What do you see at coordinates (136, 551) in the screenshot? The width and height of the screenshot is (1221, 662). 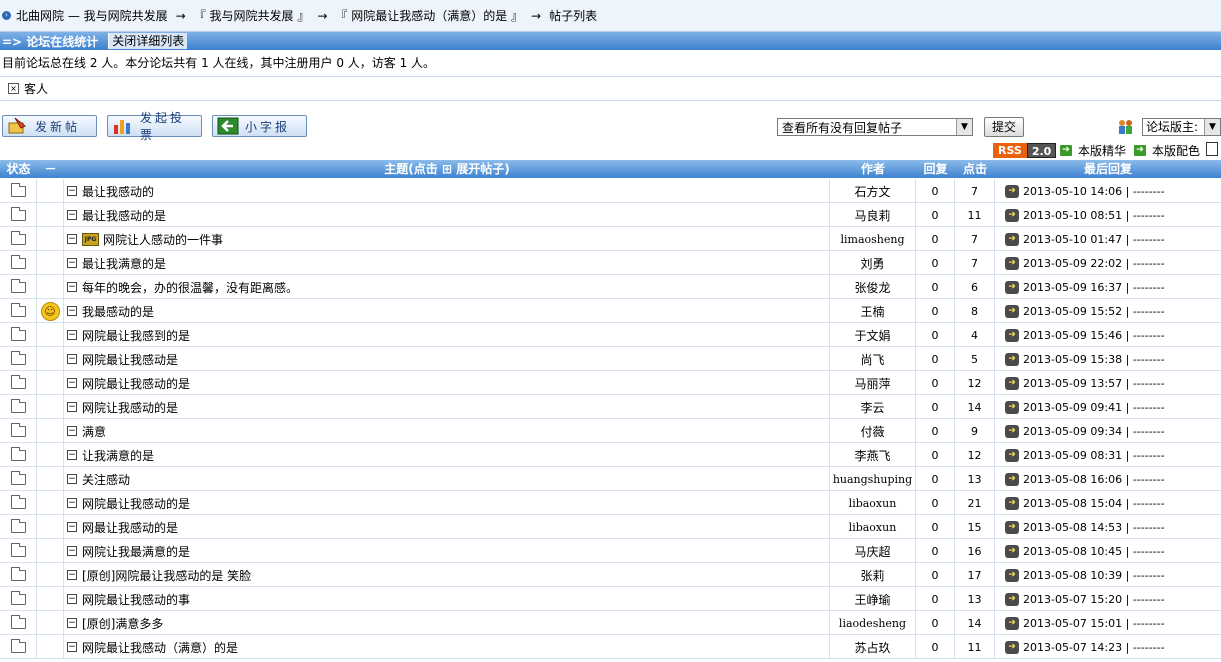 I see `topic-title-link: 网院让我最满意的是` at bounding box center [136, 551].